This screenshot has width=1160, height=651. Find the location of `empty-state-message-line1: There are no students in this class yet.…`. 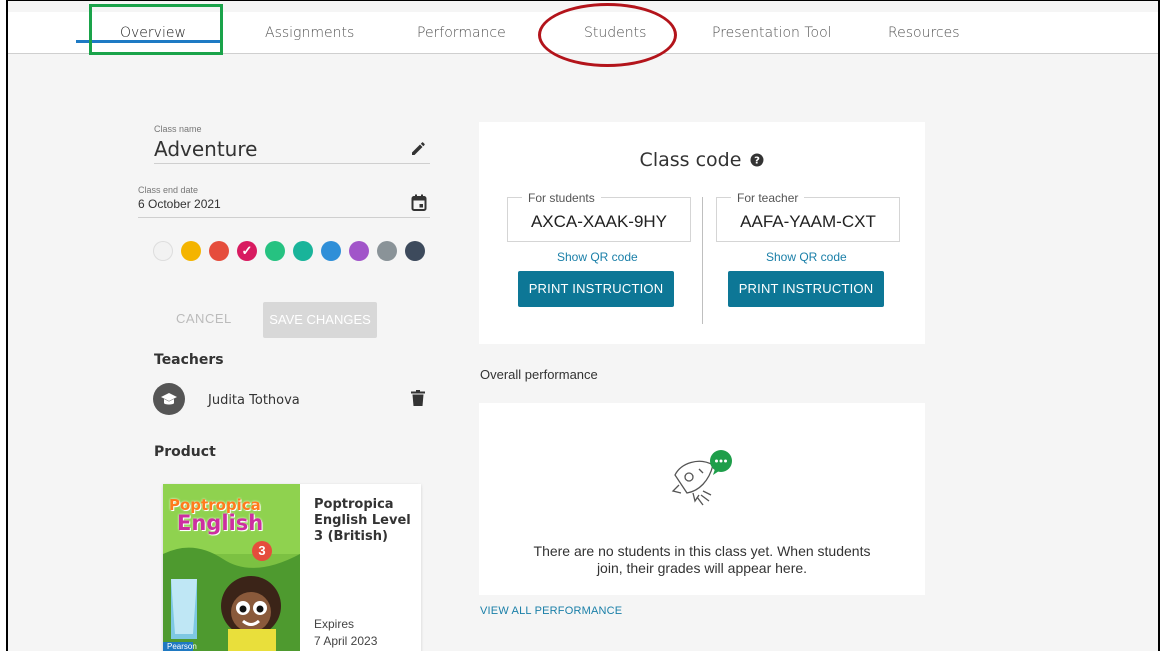

empty-state-message-line1: There are no students in this class yet.… is located at coordinates (702, 551).